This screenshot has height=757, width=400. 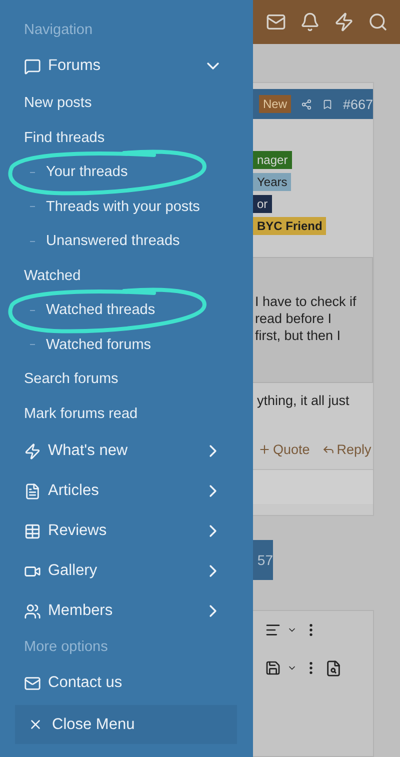 What do you see at coordinates (264, 449) in the screenshot?
I see `plus-icon` at bounding box center [264, 449].